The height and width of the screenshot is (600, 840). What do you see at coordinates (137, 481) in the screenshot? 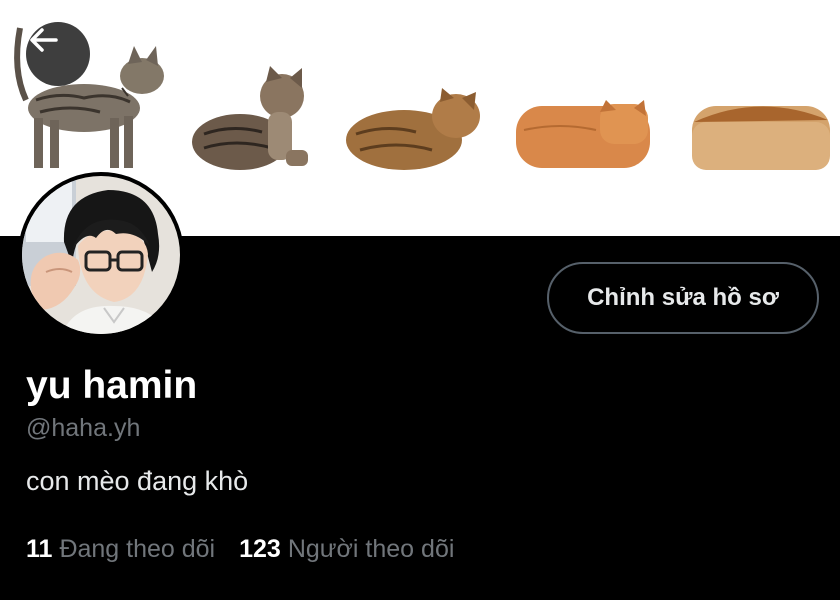
I see `user-bio: con mèo đang khò` at bounding box center [137, 481].